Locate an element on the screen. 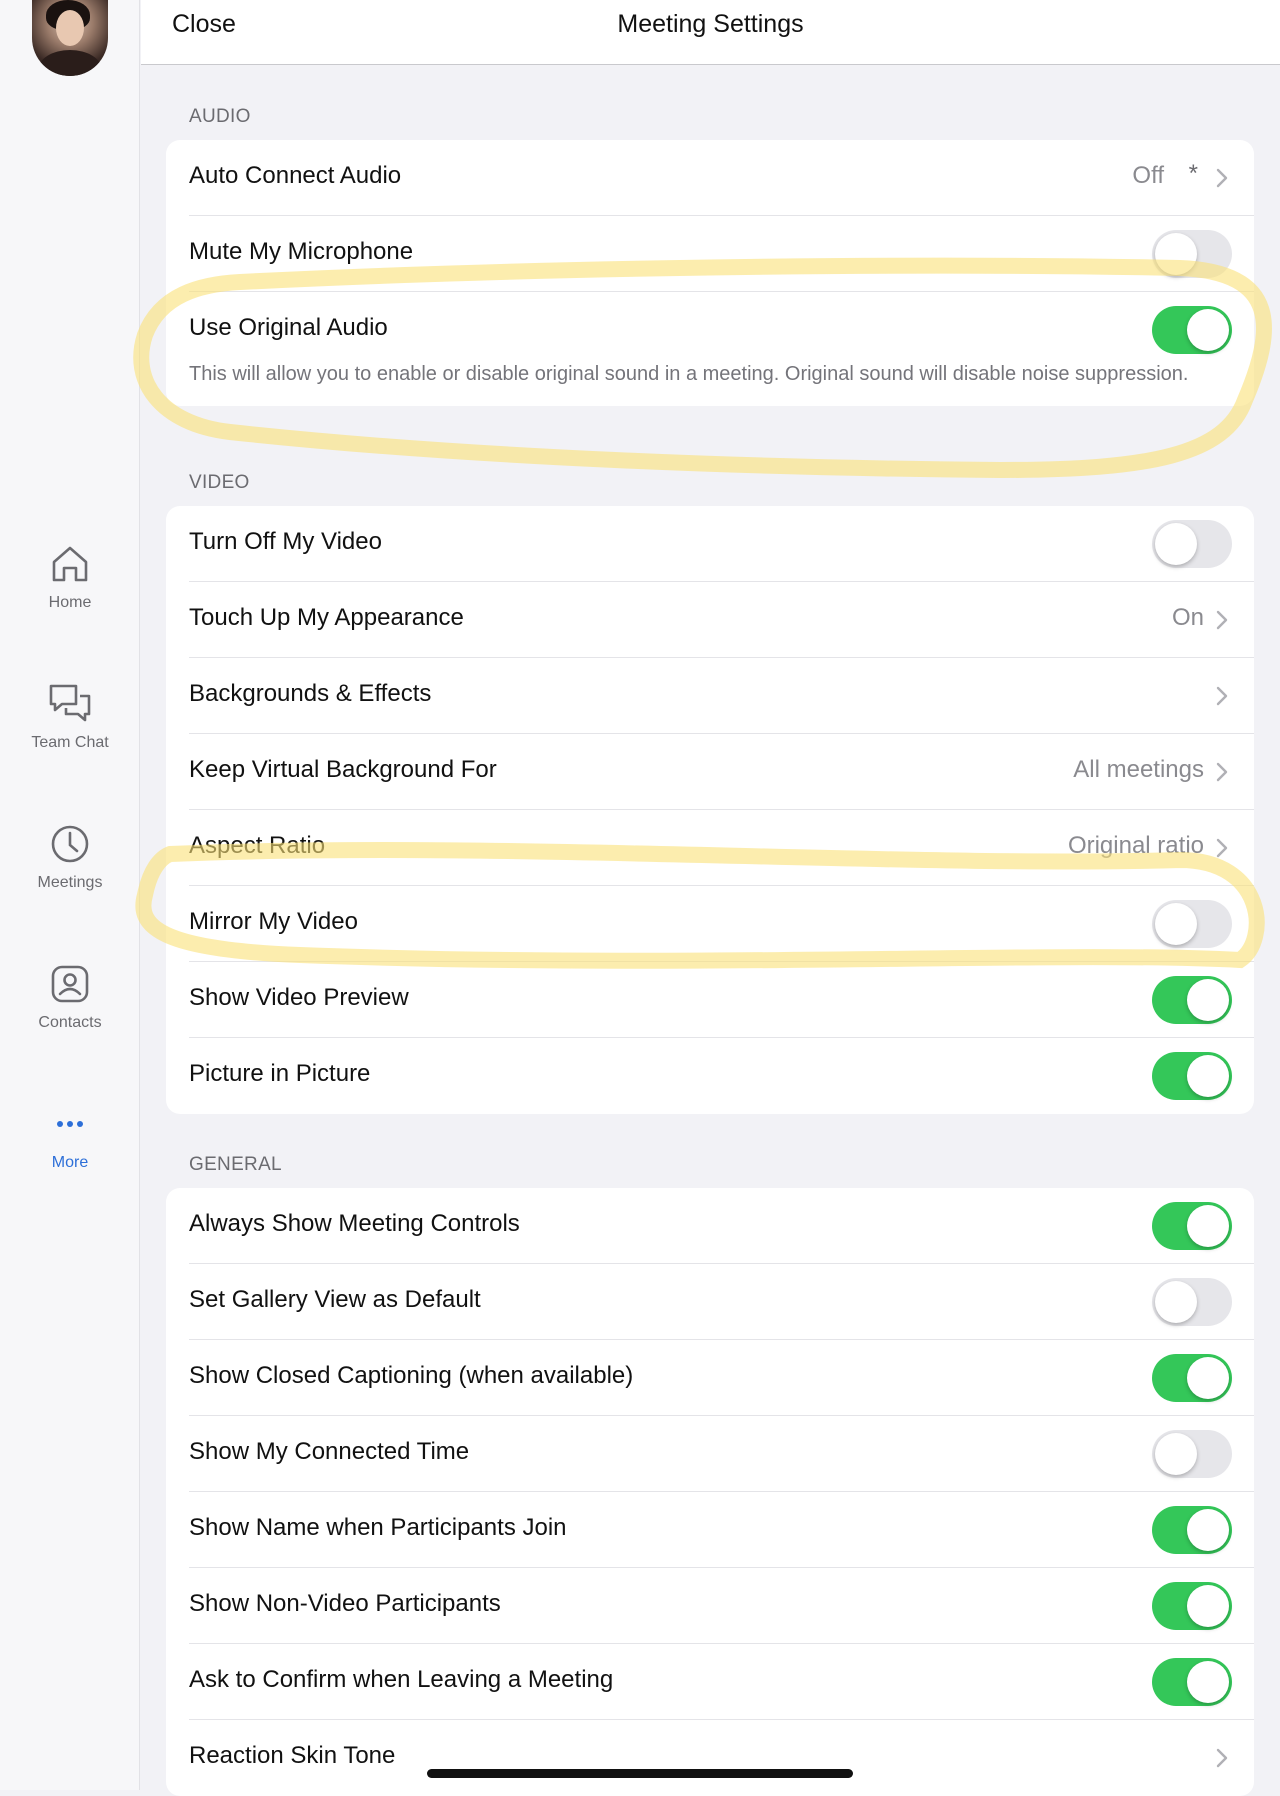 The width and height of the screenshot is (1280, 1796). touch-up-value: On is located at coordinates (1187, 617).